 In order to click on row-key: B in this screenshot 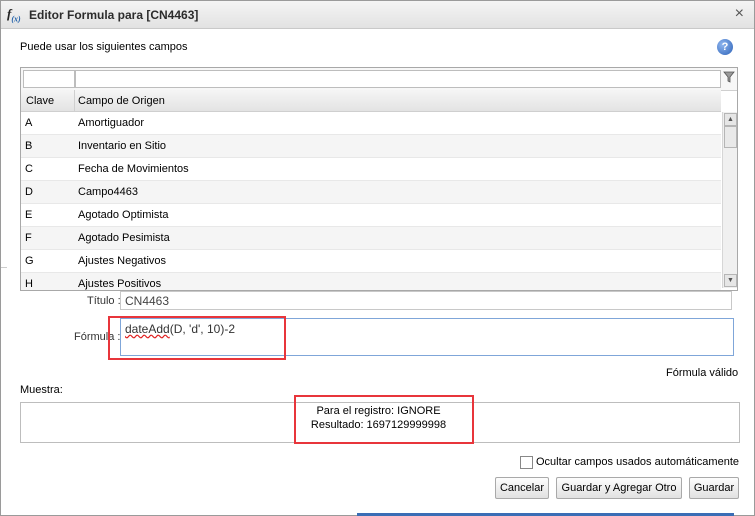, I will do `click(29, 146)`.